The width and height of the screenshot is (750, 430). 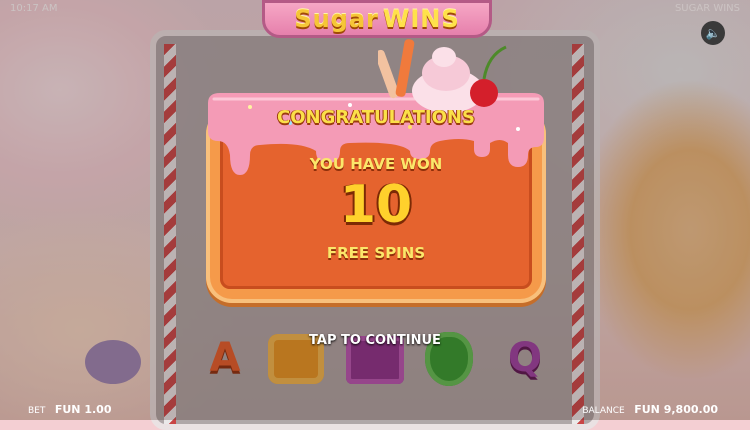 What do you see at coordinates (37, 410) in the screenshot?
I see `bet-label: BET` at bounding box center [37, 410].